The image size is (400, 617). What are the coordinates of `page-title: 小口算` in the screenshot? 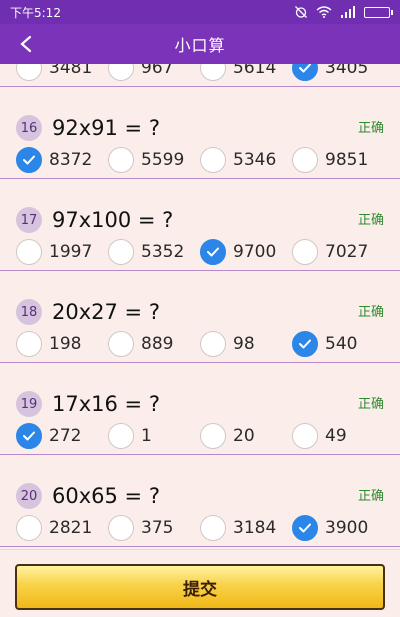 It's located at (200, 45).